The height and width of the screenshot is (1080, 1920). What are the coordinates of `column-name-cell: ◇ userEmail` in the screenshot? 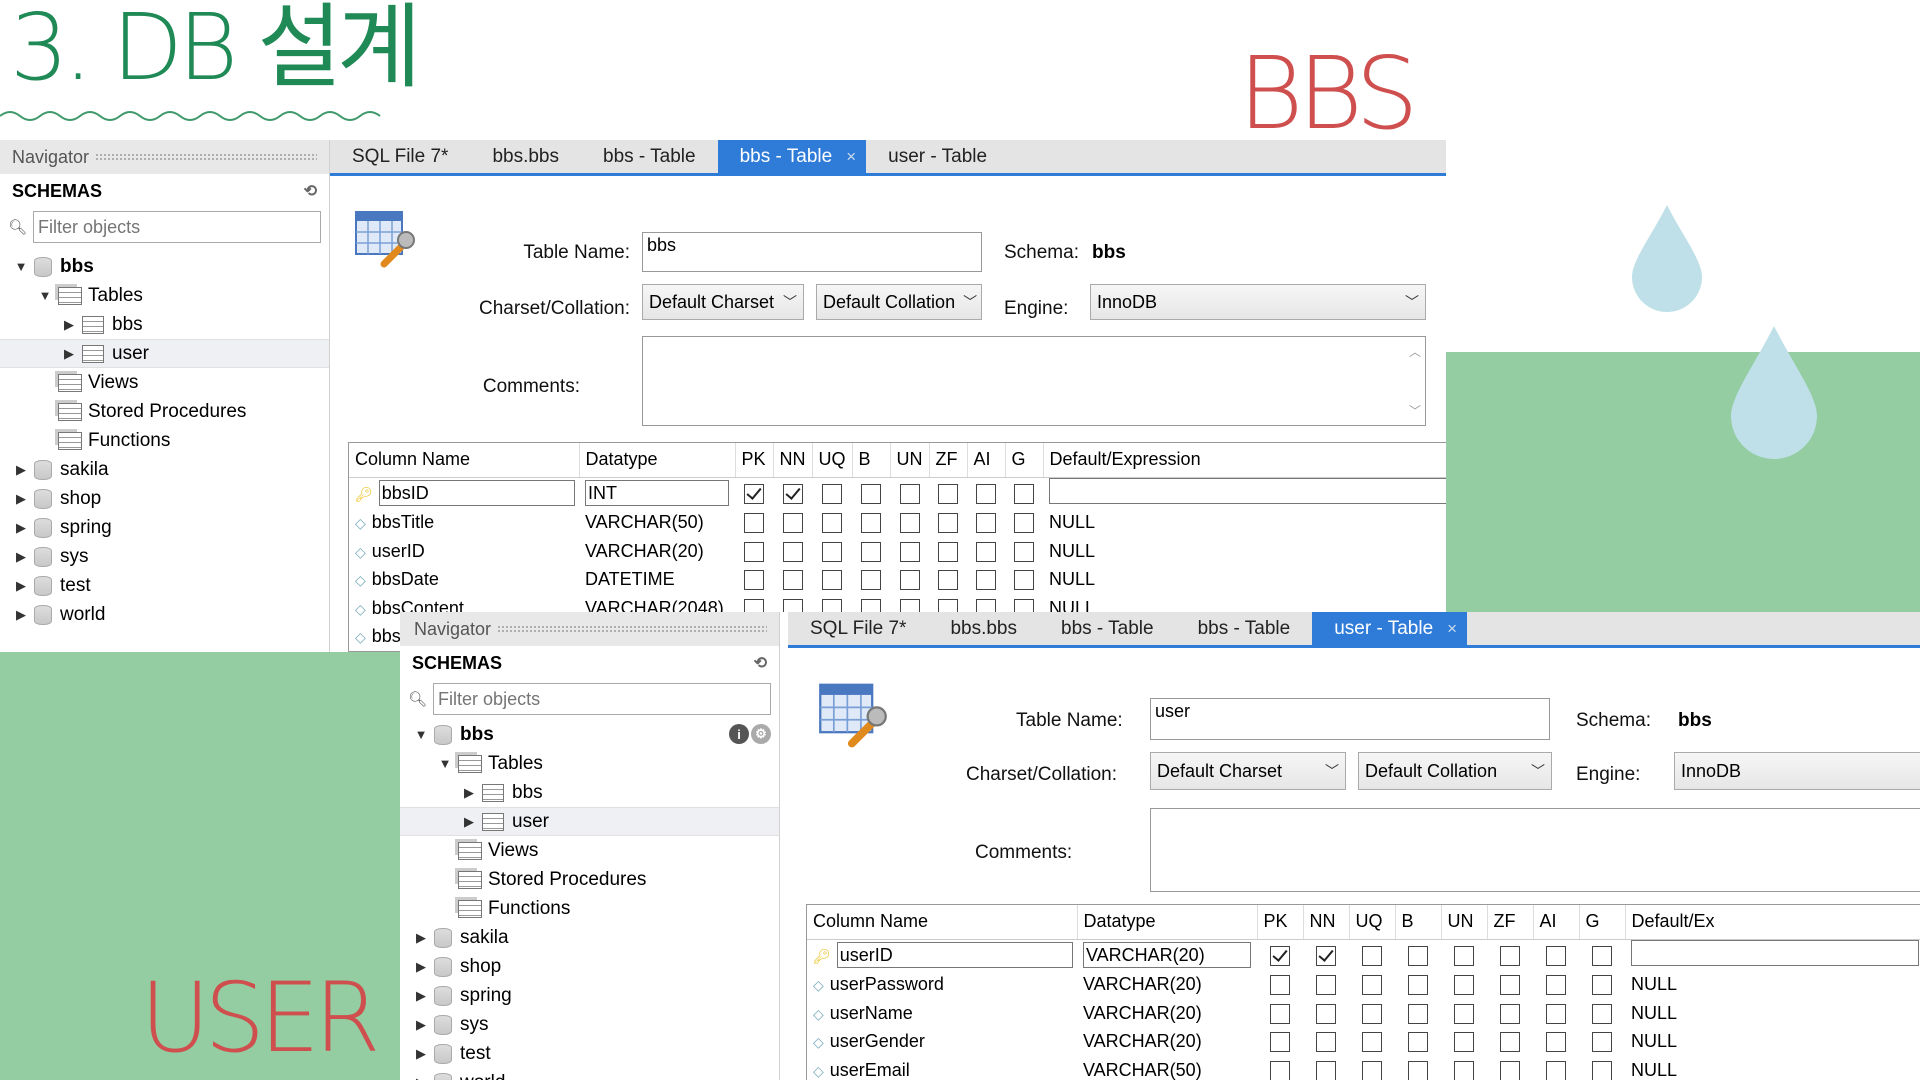 It's located at (942, 1068).